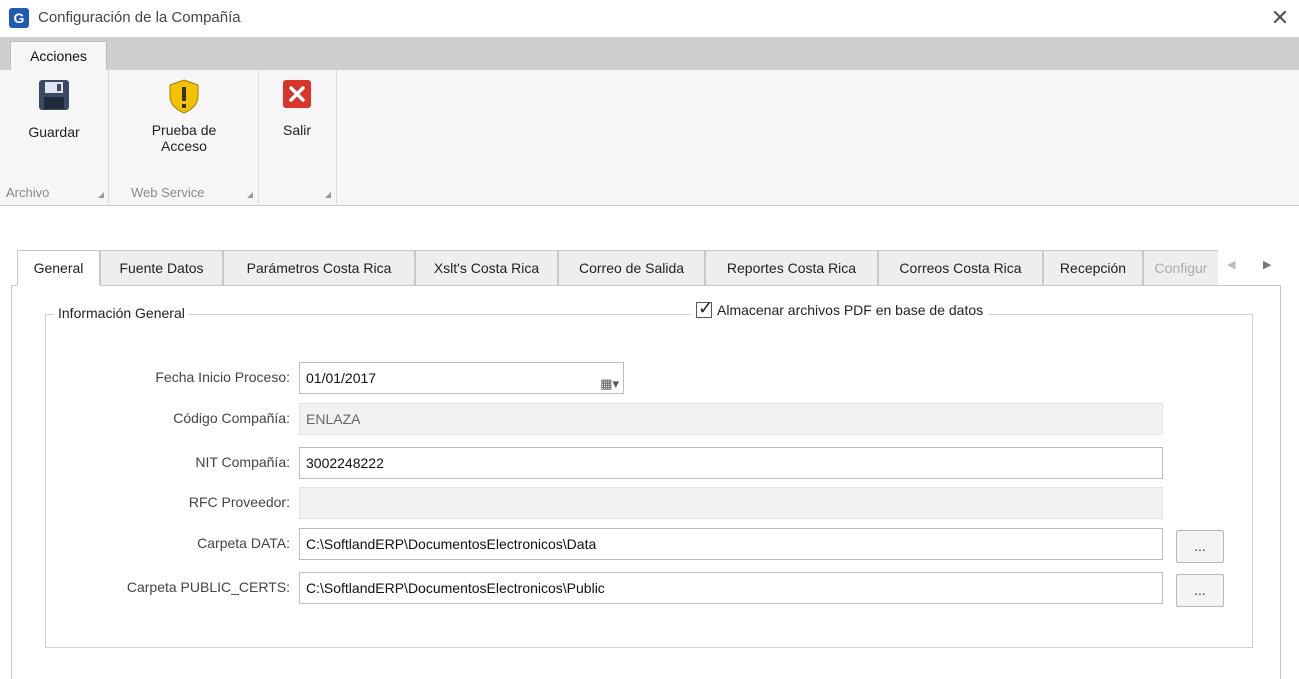  Describe the element at coordinates (850, 310) in the screenshot. I see `store-pdf-label: Almacenar archivos PDF en base de datos` at that location.